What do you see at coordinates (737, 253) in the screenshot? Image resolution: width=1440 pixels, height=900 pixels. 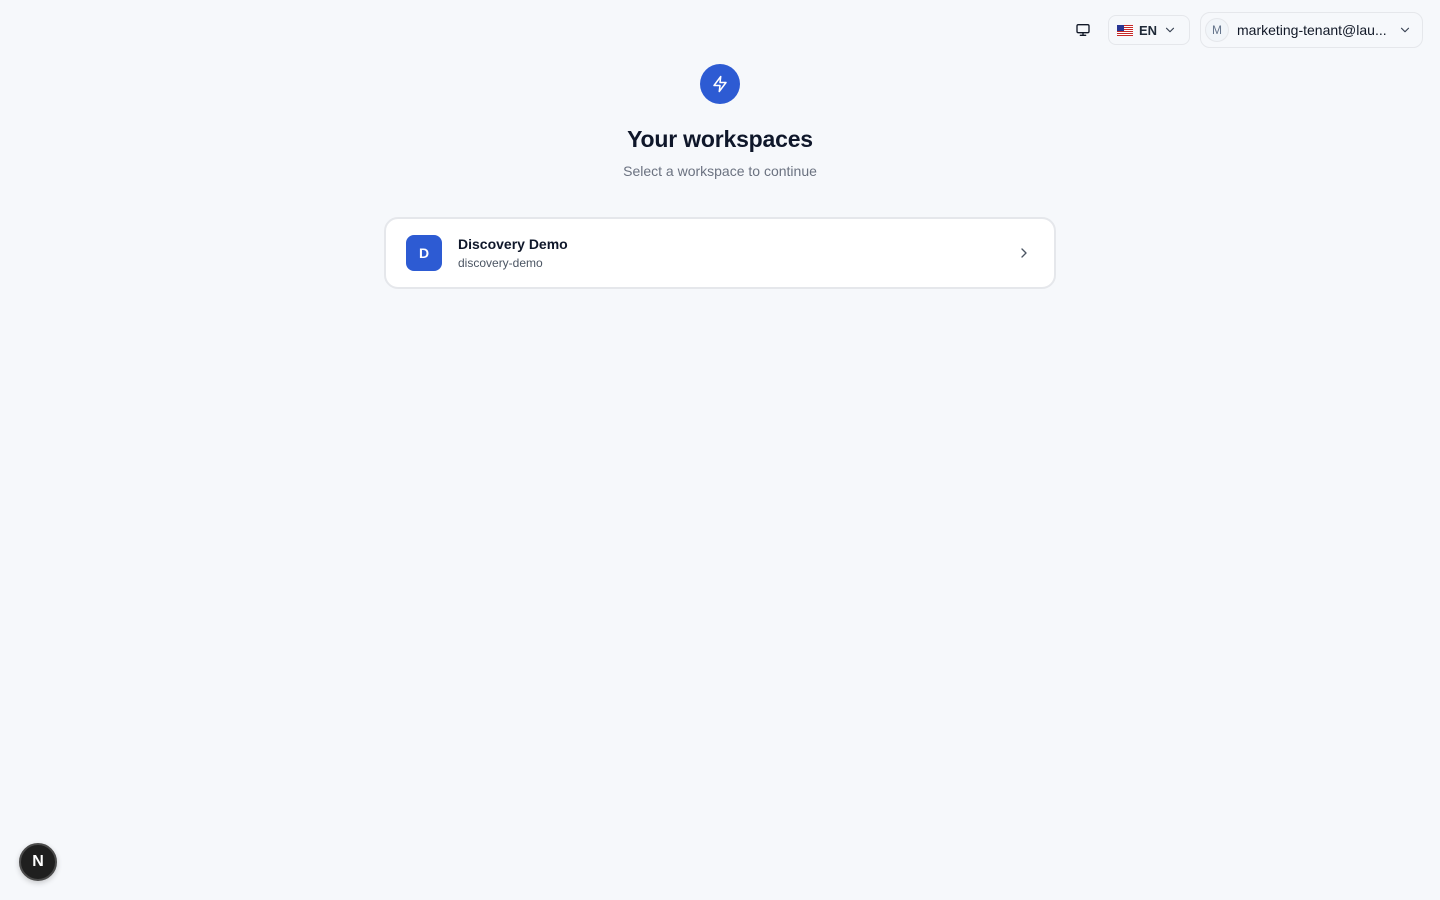 I see `workspace-info: Discovery Demo discovery-demo` at bounding box center [737, 253].